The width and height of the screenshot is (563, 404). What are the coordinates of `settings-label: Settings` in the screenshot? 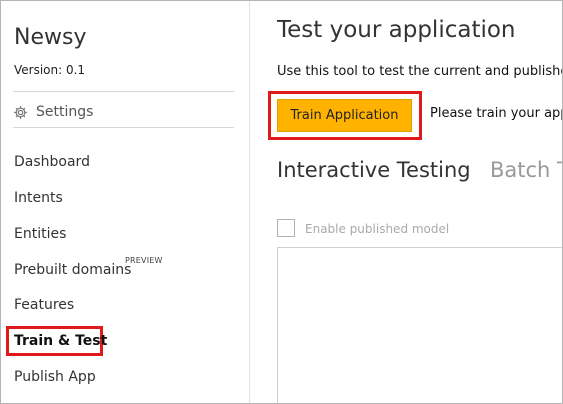 It's located at (65, 112).